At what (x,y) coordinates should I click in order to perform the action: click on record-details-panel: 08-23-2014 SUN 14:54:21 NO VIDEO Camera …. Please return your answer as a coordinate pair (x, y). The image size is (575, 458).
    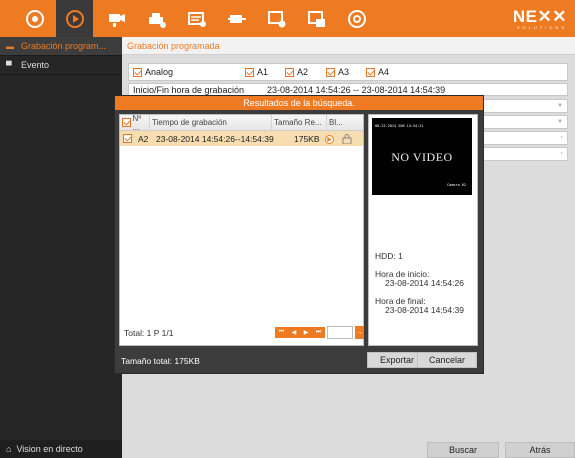
    Looking at the image, I should click on (423, 230).